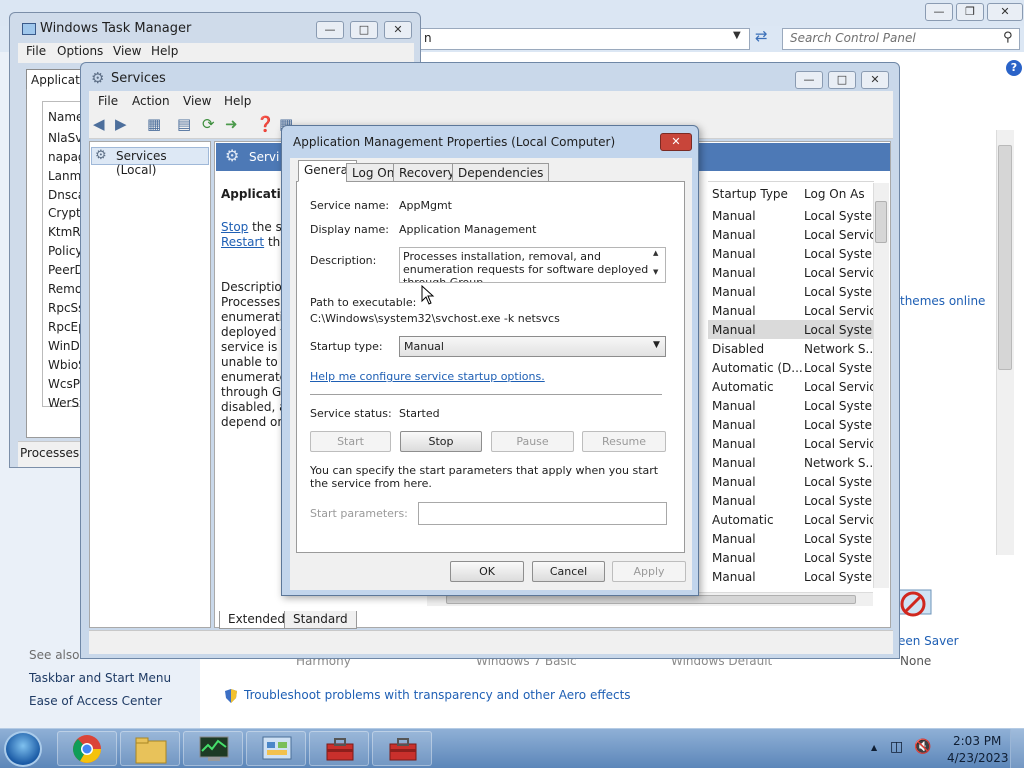 The height and width of the screenshot is (768, 1024). I want to click on pause-button: Pause, so click(532, 441).